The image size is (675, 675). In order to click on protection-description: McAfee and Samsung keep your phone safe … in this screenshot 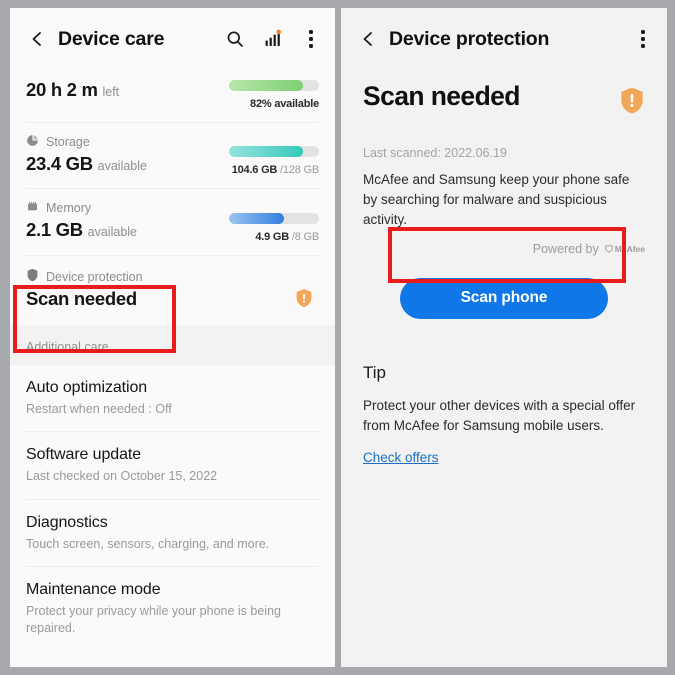, I will do `click(496, 199)`.